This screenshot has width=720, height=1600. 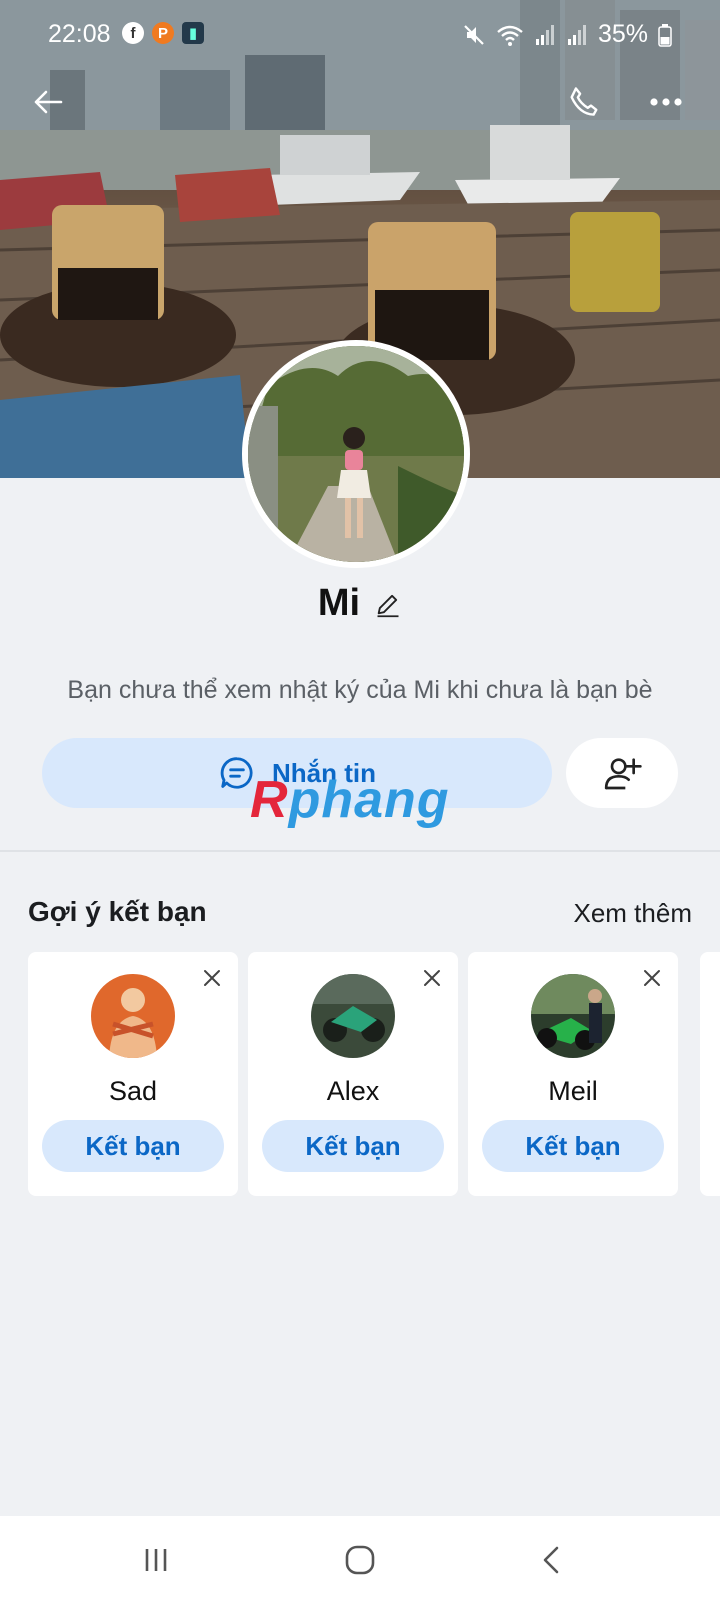 What do you see at coordinates (573, 1091) in the screenshot?
I see `suggestion-name: Meil` at bounding box center [573, 1091].